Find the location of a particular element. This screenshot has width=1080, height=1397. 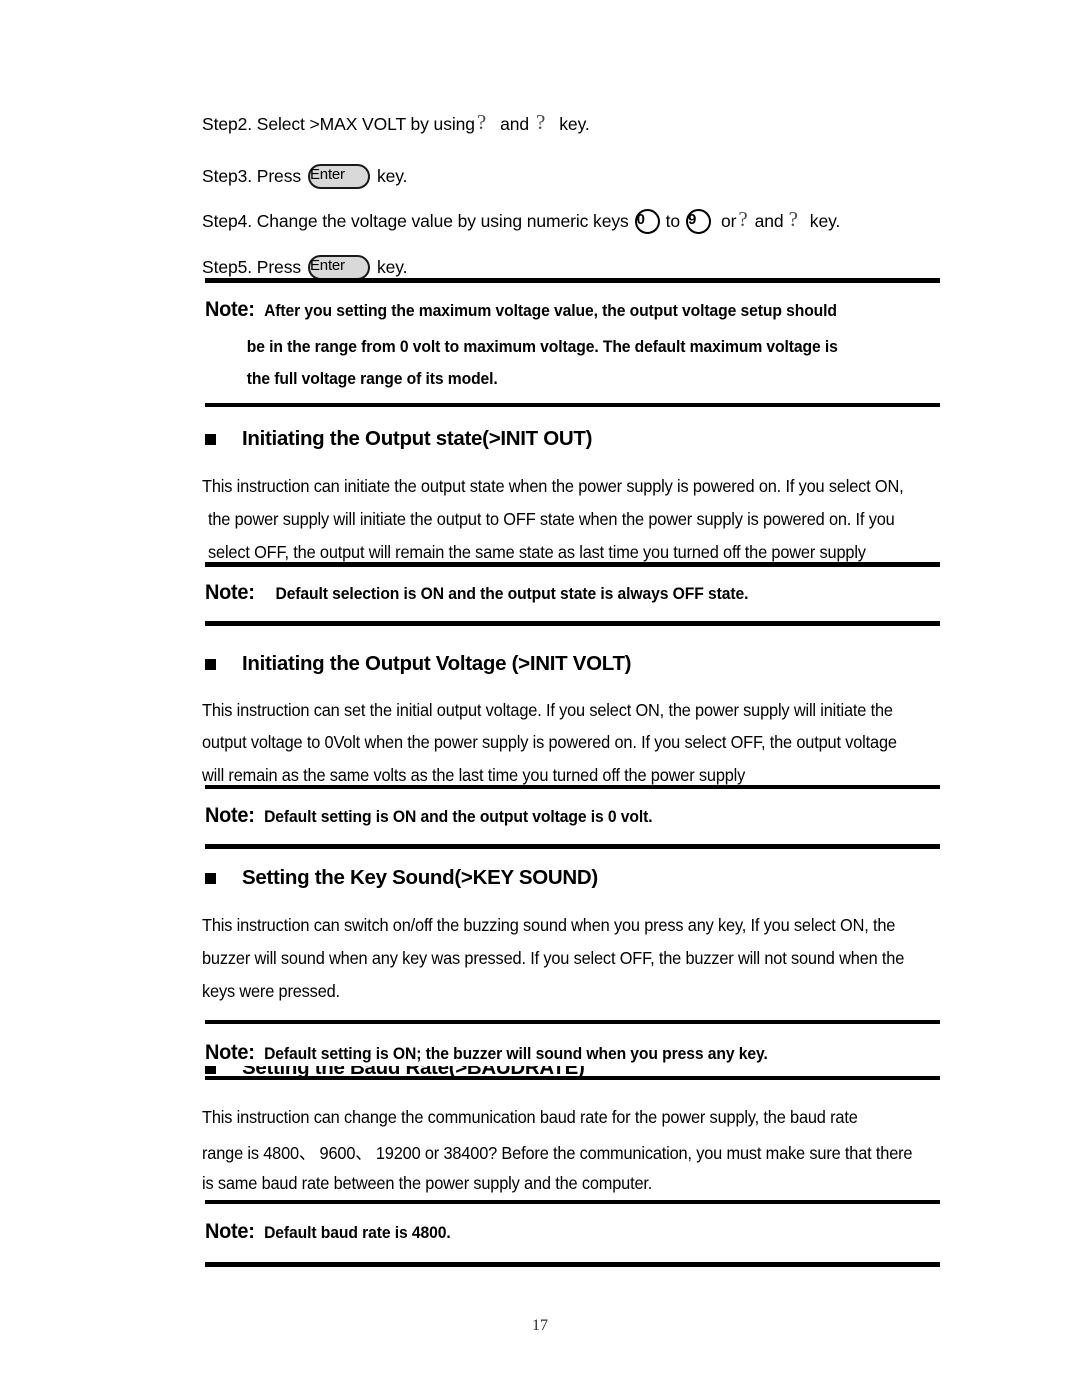

step4-to: to is located at coordinates (673, 221).